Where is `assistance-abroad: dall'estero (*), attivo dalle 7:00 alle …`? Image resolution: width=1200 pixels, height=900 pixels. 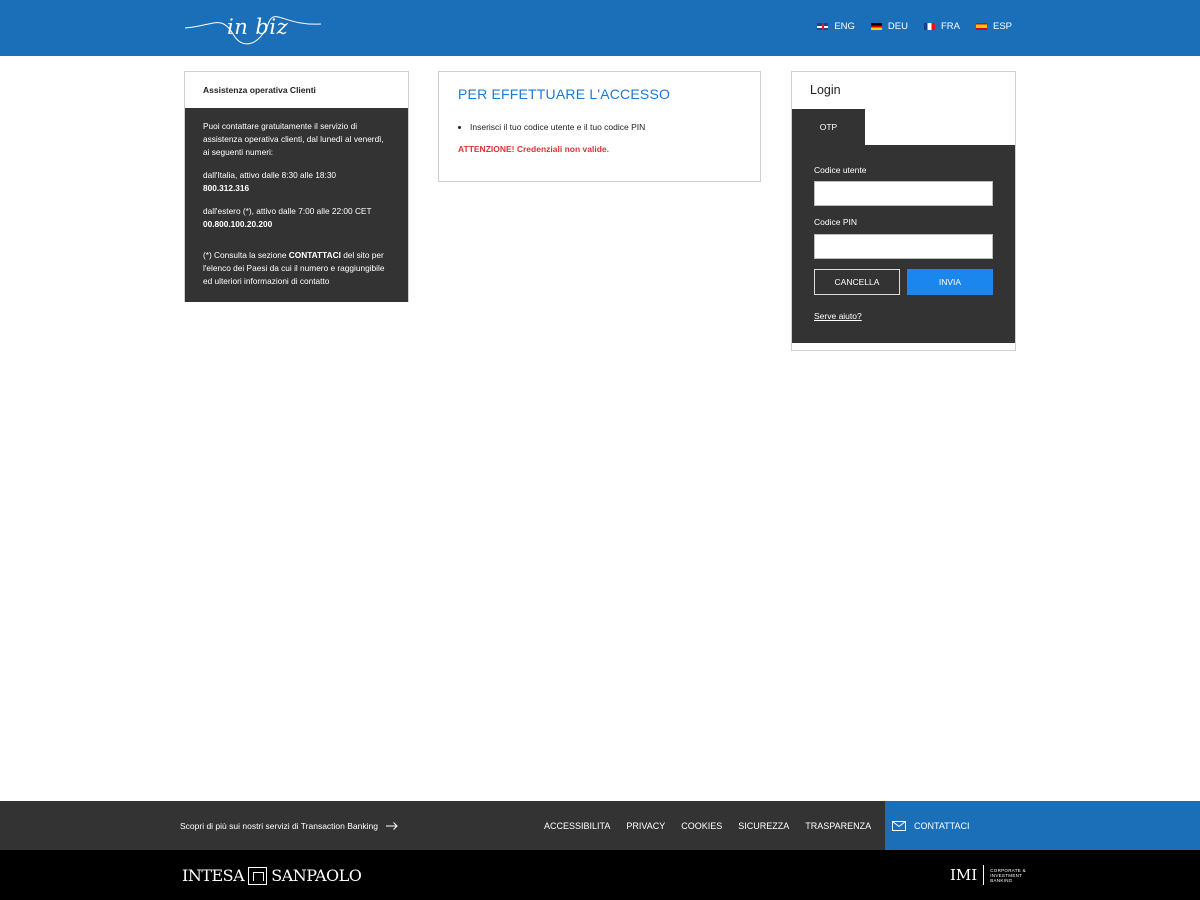 assistance-abroad: dall'estero (*), attivo dalle 7:00 alle … is located at coordinates (296, 218).